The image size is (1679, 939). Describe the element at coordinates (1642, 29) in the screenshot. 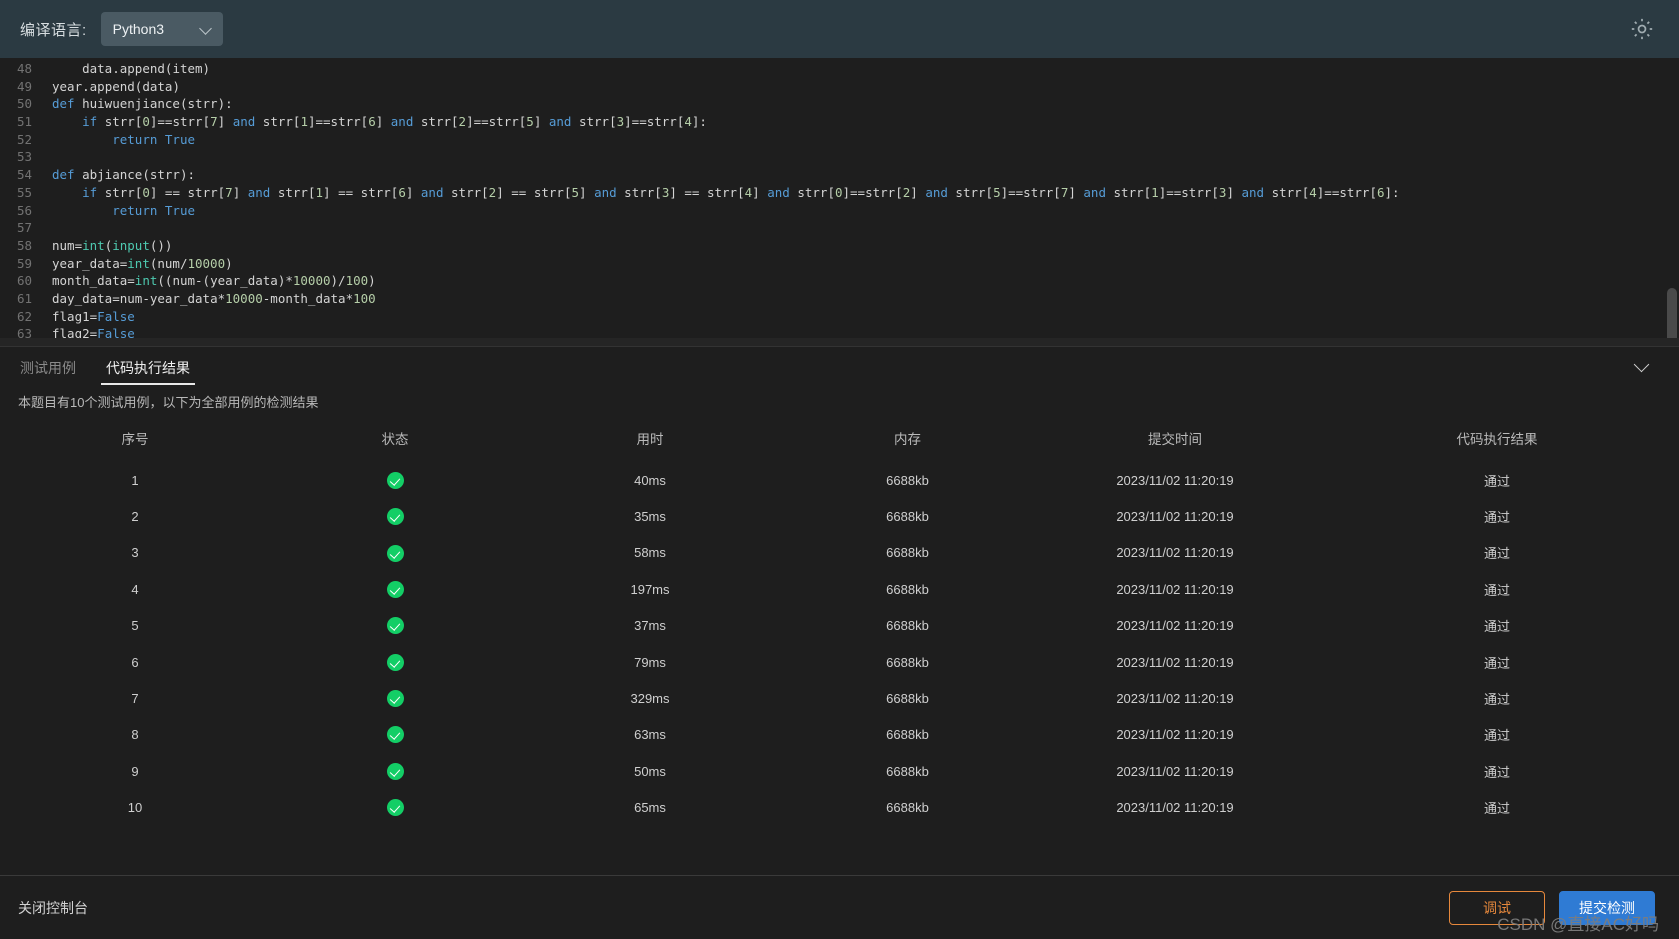

I see `gear-icon` at that location.